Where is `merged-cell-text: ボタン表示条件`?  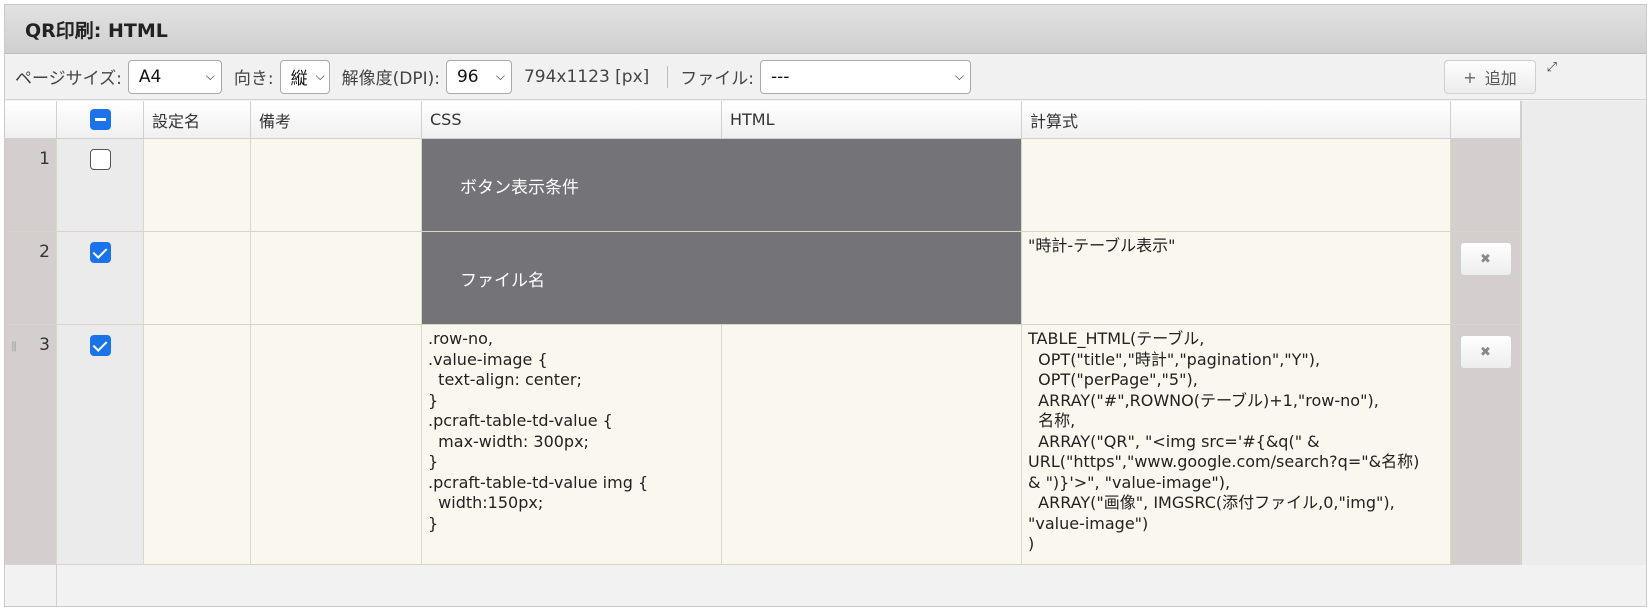
merged-cell-text: ボタン表示条件 is located at coordinates (519, 187).